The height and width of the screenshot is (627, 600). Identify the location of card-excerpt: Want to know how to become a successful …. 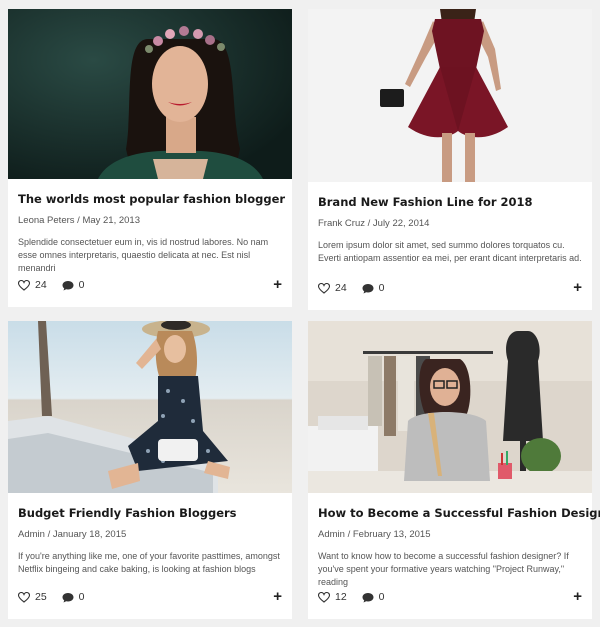
(443, 569).